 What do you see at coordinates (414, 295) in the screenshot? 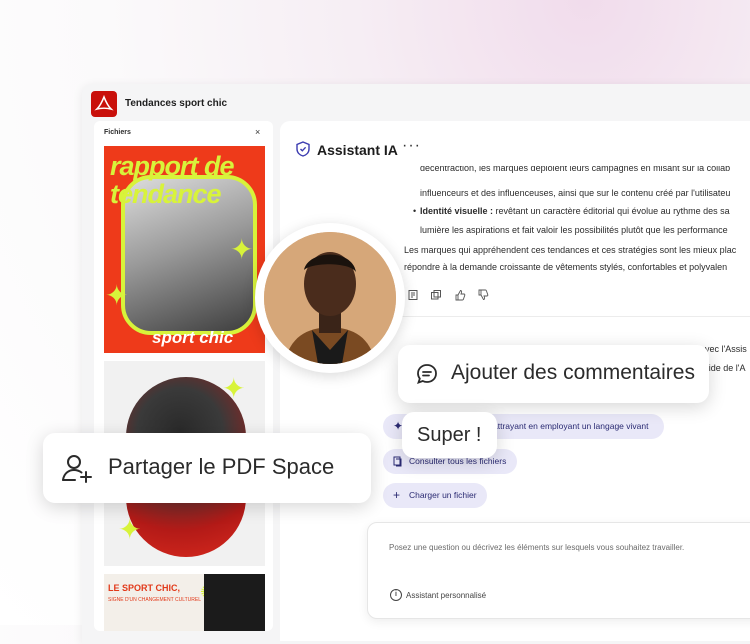
I see `summary-icon` at bounding box center [414, 295].